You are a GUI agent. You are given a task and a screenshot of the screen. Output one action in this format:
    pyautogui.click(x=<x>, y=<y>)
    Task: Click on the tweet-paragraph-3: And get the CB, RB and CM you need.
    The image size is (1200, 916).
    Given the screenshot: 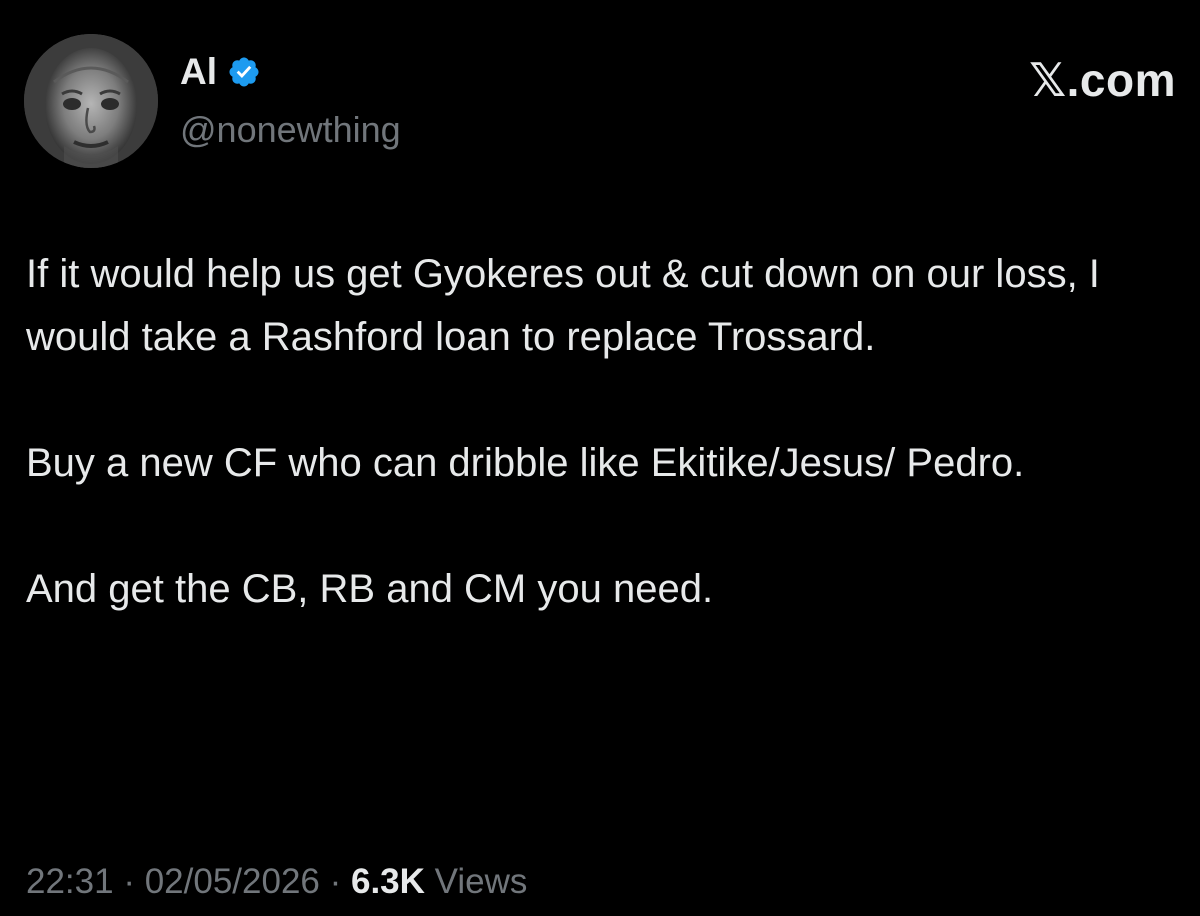 What is the action you would take?
    pyautogui.click(x=370, y=589)
    